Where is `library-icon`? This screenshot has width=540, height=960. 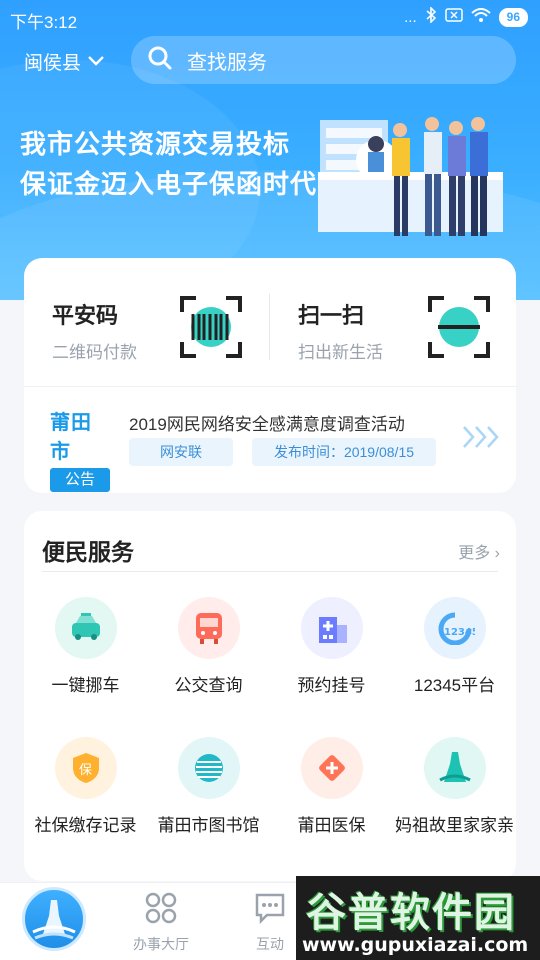
library-icon is located at coordinates (208, 768).